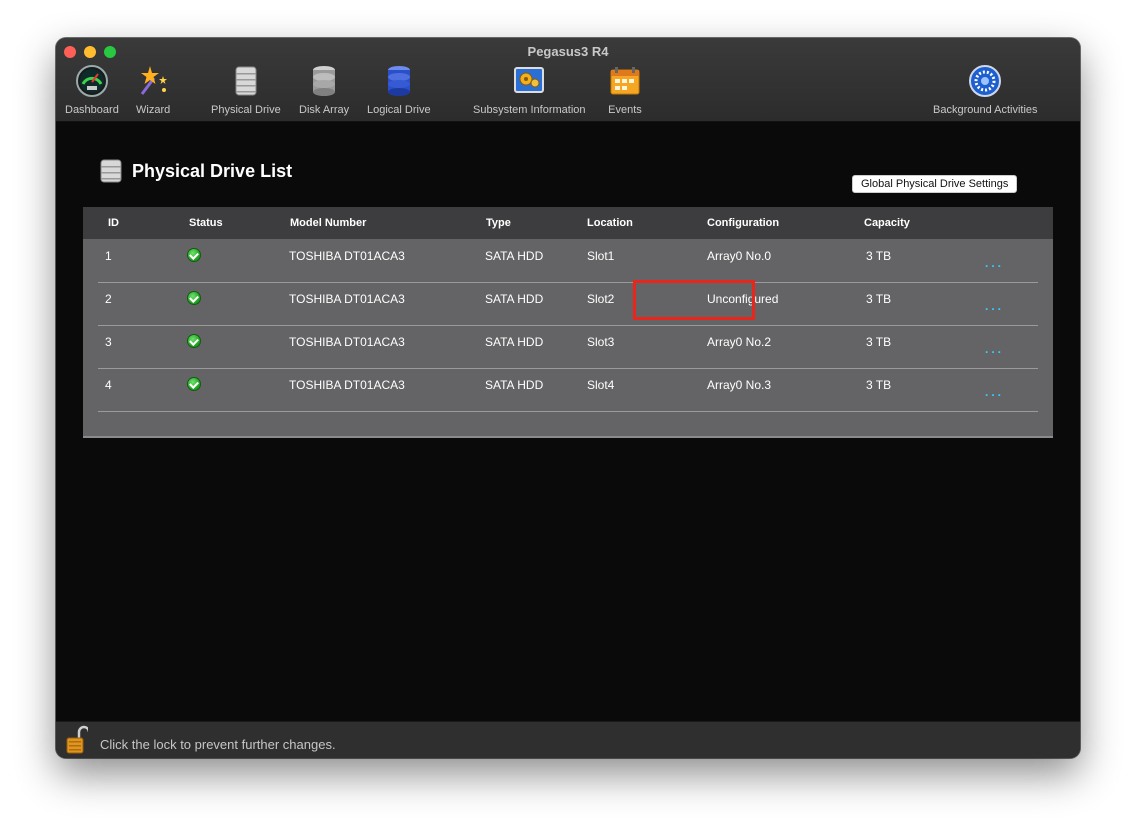 This screenshot has width=1136, height=832. Describe the element at coordinates (887, 223) in the screenshot. I see `column-header-capacity: Capacity` at that location.